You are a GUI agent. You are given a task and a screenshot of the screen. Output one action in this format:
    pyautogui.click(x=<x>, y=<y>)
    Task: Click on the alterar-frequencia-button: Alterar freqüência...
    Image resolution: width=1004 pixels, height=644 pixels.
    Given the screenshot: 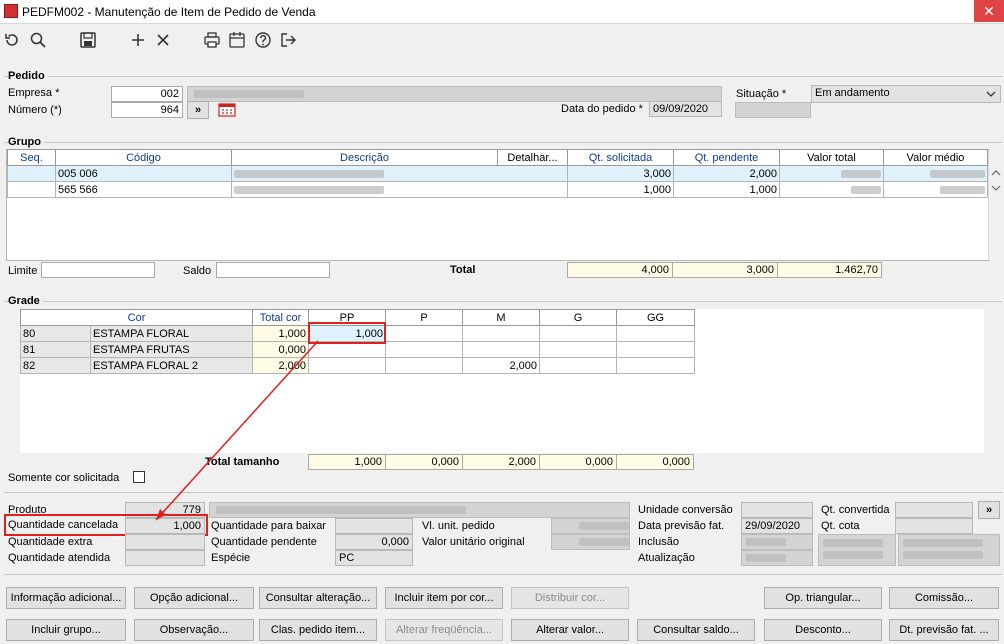 What is the action you would take?
    pyautogui.click(x=444, y=630)
    